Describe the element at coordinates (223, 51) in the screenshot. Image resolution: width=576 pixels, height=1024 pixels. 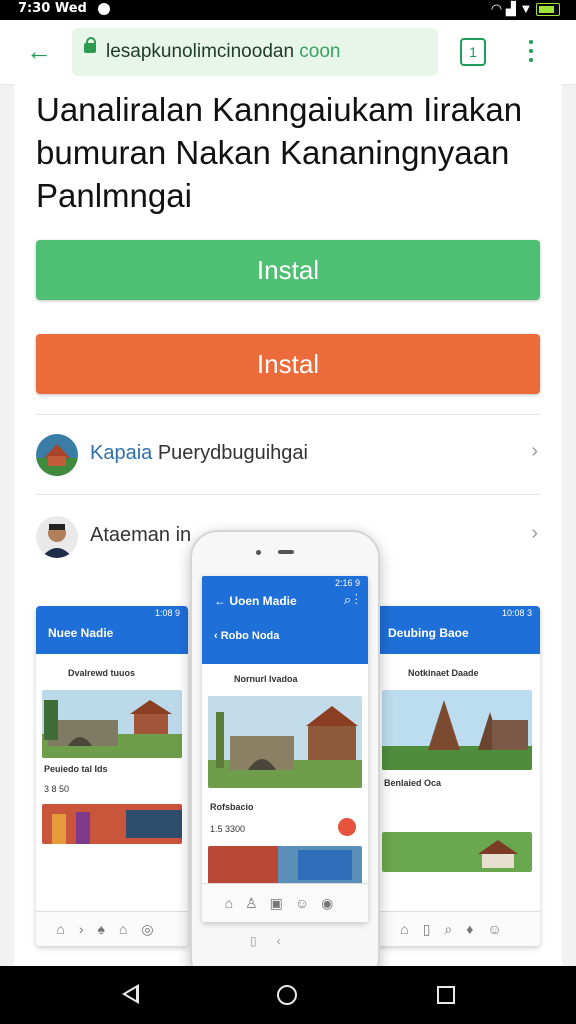
I see `url-text: lesapkunolimcinoodan coon` at that location.